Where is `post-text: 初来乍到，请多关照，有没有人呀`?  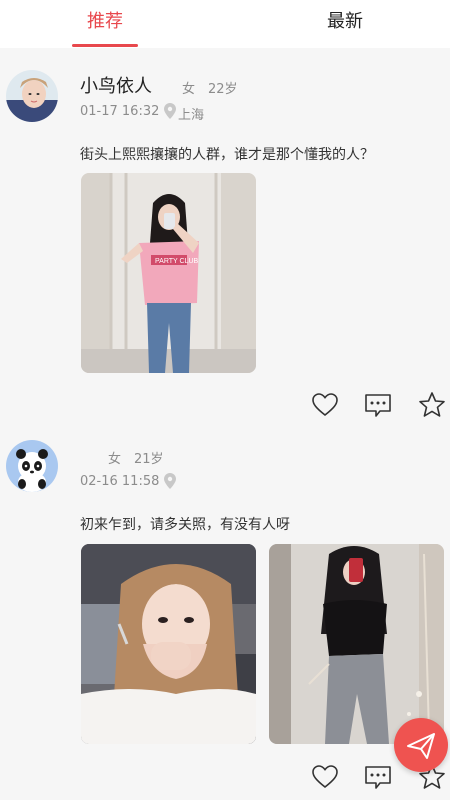 post-text: 初来乍到，请多关照，有没有人呀 is located at coordinates (185, 525).